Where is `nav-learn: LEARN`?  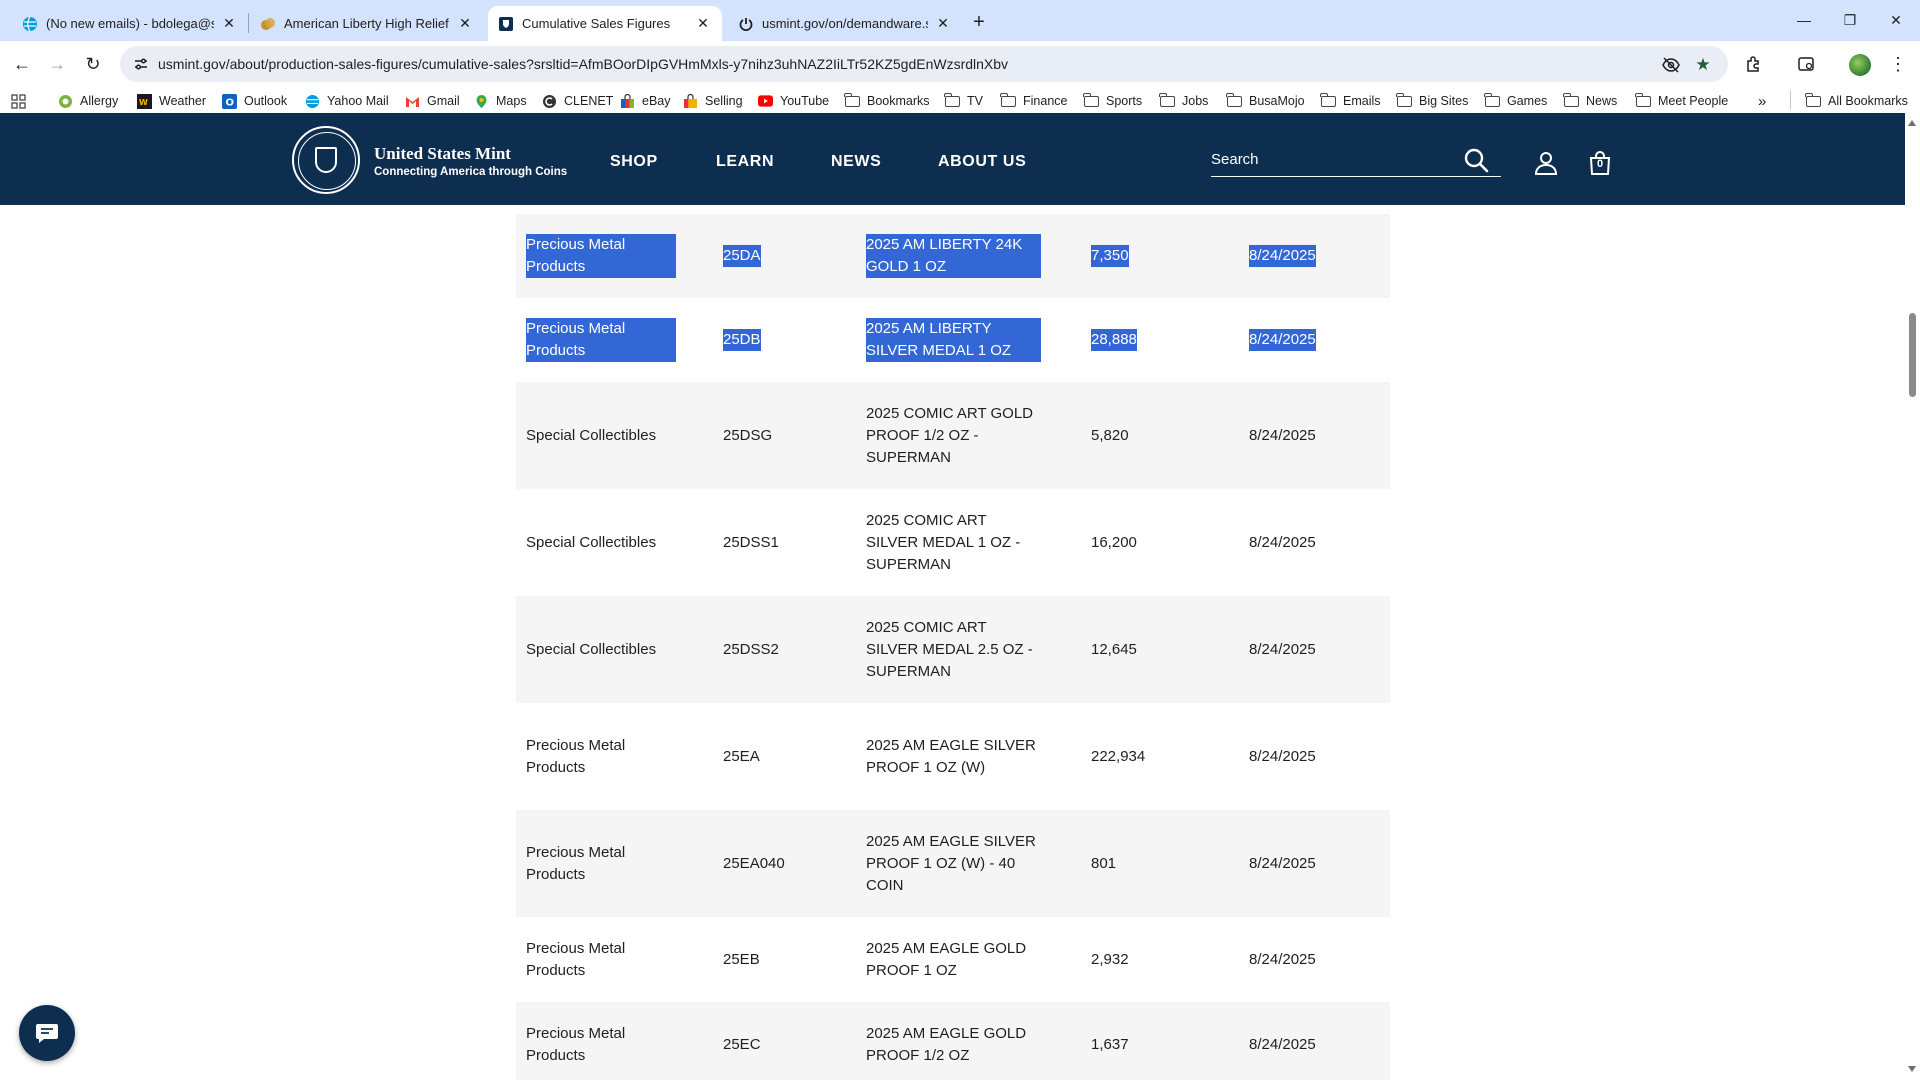 nav-learn: LEARN is located at coordinates (745, 162).